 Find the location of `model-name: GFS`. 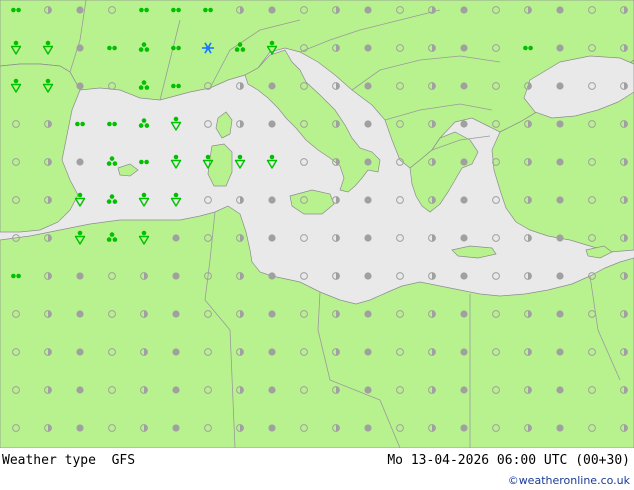

model-name: GFS is located at coordinates (123, 460).